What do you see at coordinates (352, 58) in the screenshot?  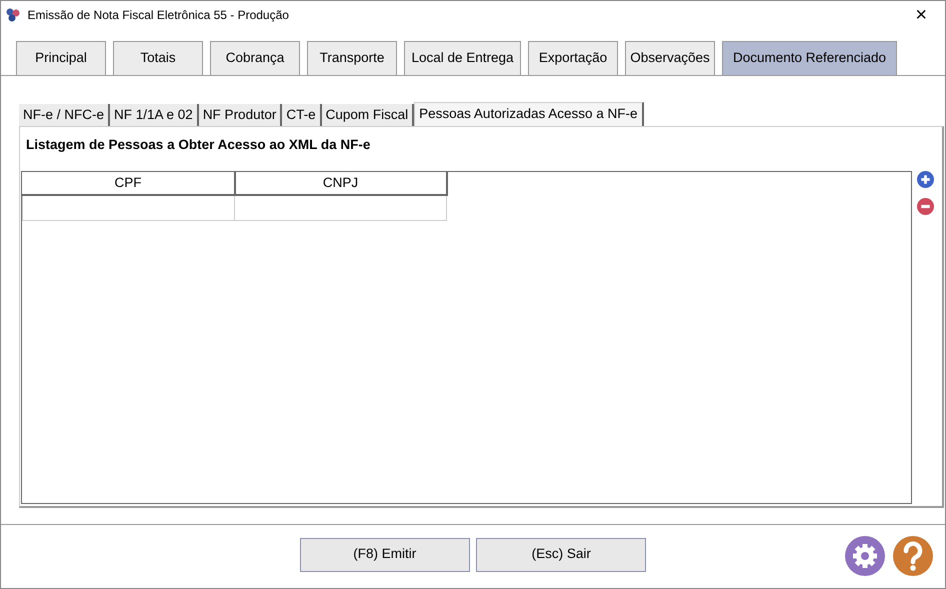 I see `tab: Transporte` at bounding box center [352, 58].